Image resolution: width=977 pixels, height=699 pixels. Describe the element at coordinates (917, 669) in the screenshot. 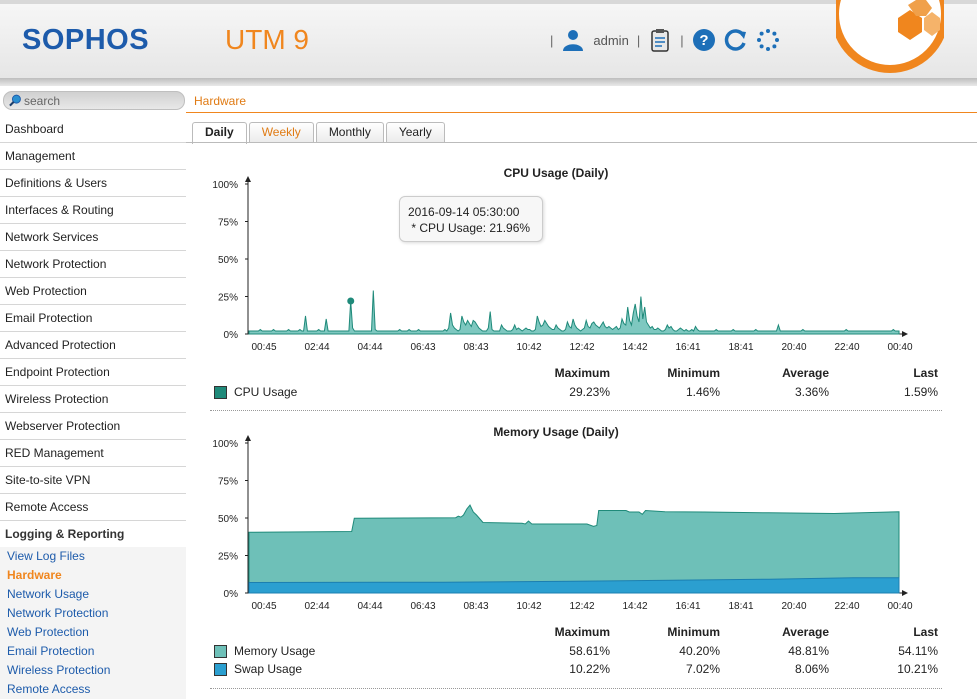

I see `memory-stat-last: 10.21%` at that location.